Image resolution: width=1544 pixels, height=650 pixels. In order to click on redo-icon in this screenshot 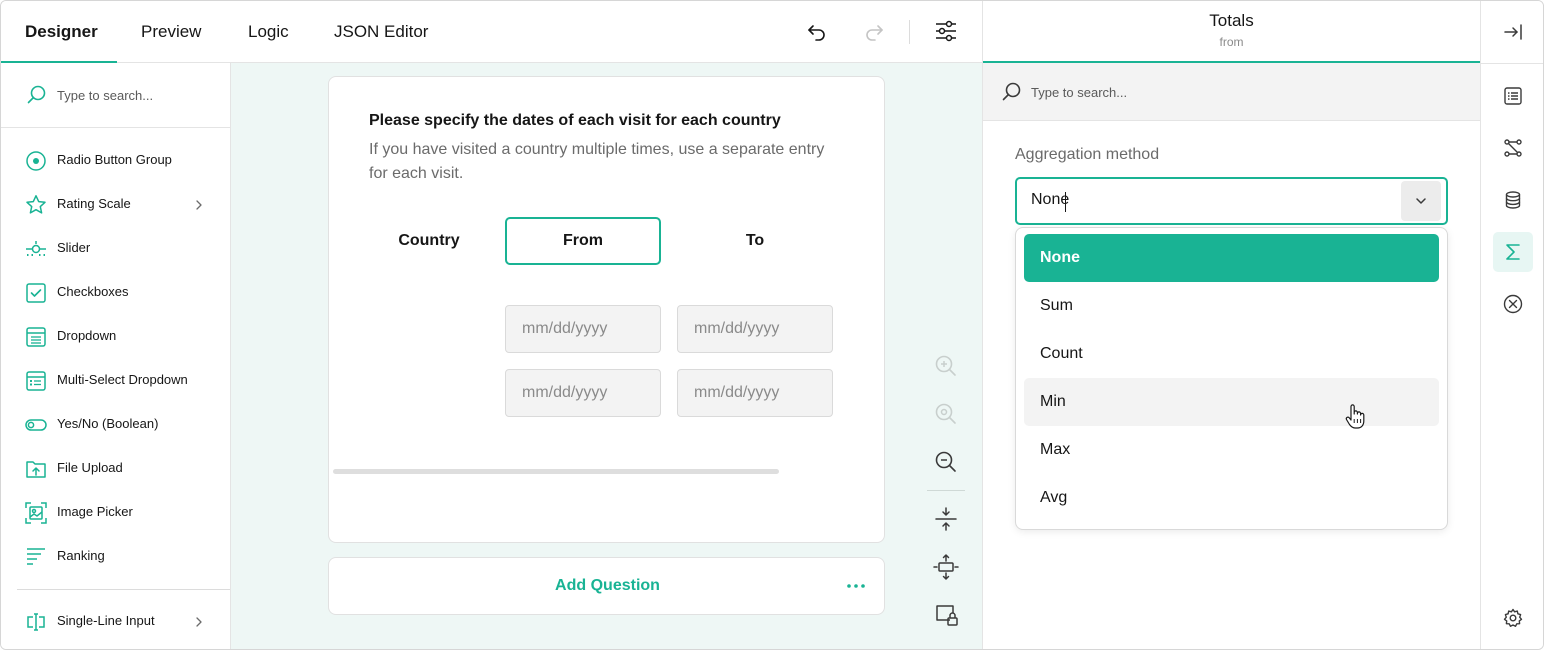, I will do `click(874, 31)`.